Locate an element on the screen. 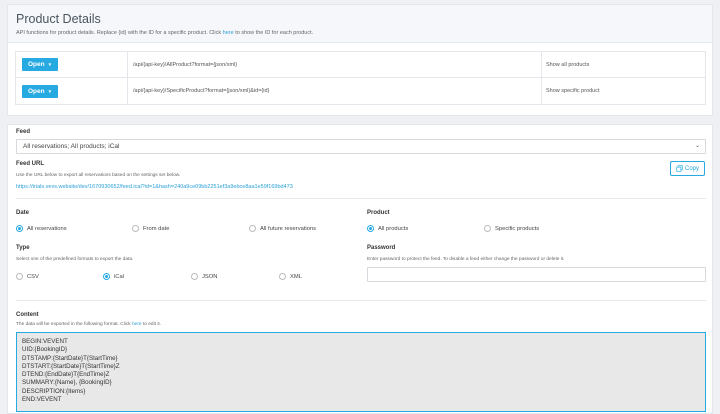 The height and width of the screenshot is (414, 720). radio-csv: CSV is located at coordinates (27, 276).